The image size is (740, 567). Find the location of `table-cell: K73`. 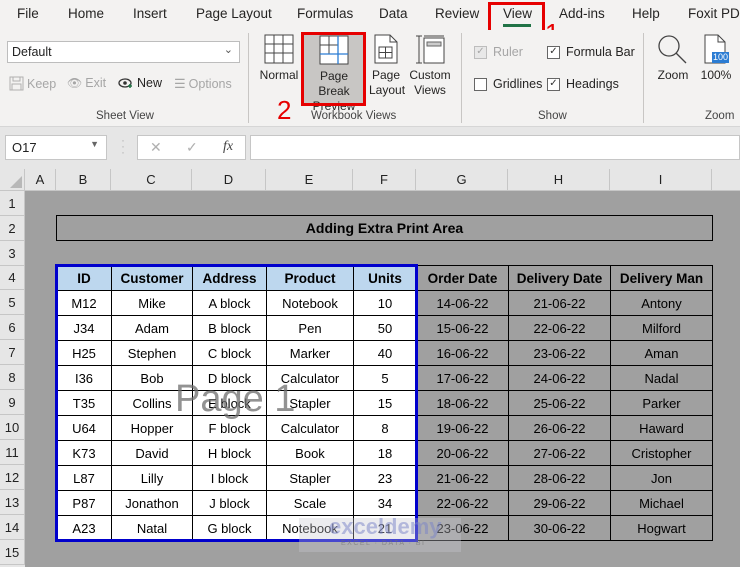

table-cell: K73 is located at coordinates (84, 453).